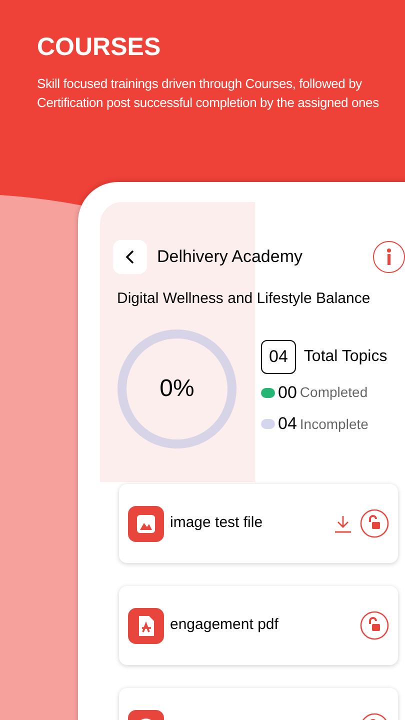 The width and height of the screenshot is (405, 720). I want to click on progress-percent: 0%, so click(177, 389).